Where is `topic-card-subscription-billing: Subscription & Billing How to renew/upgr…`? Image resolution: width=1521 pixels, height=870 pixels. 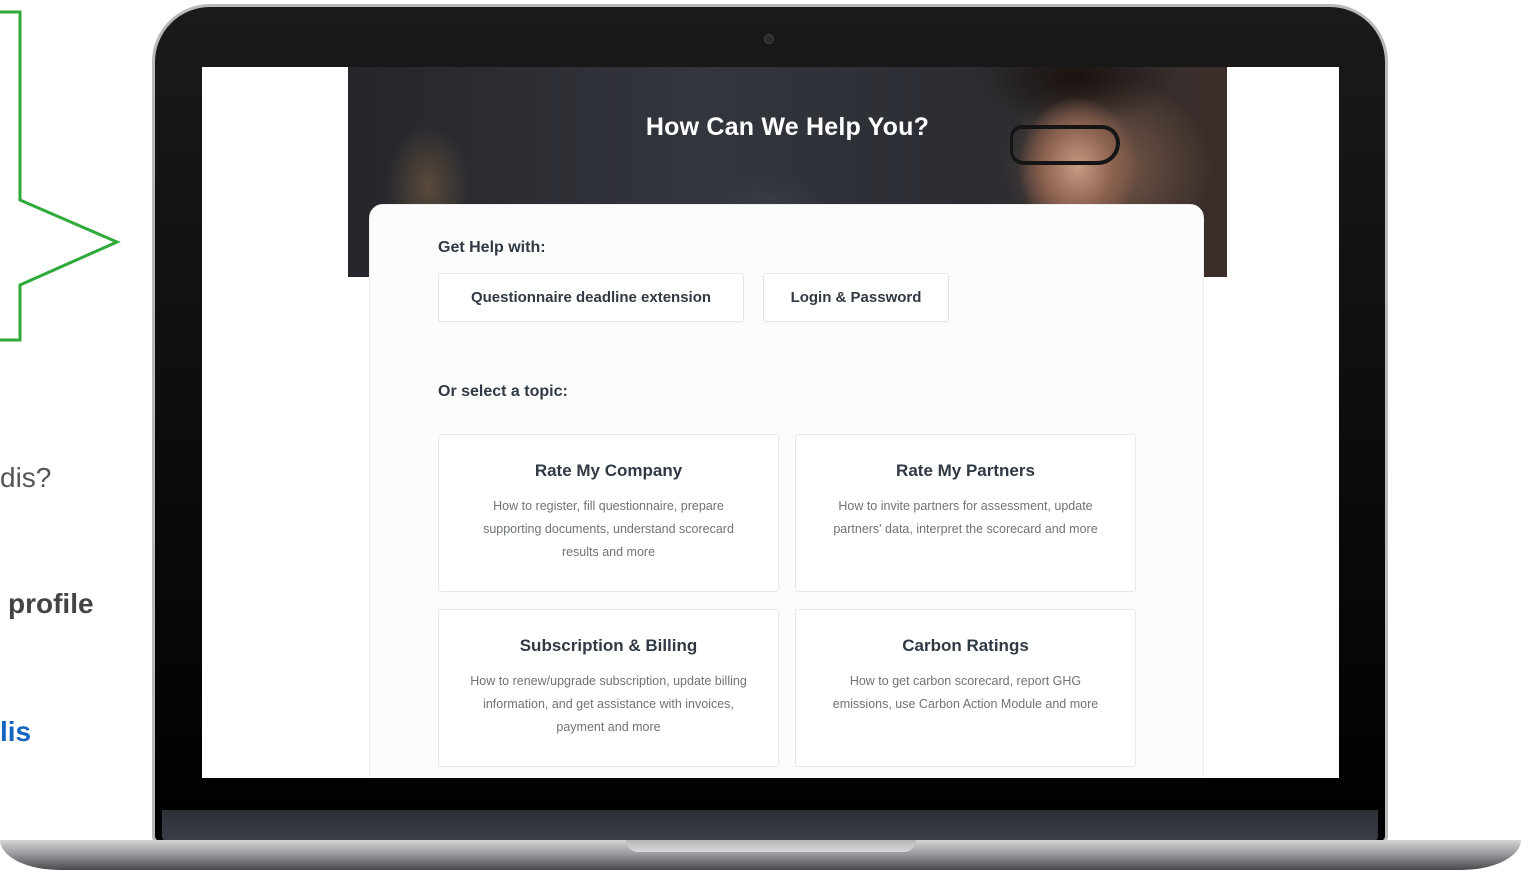
topic-card-subscription-billing: Subscription & Billing How to renew/upgr… is located at coordinates (608, 688).